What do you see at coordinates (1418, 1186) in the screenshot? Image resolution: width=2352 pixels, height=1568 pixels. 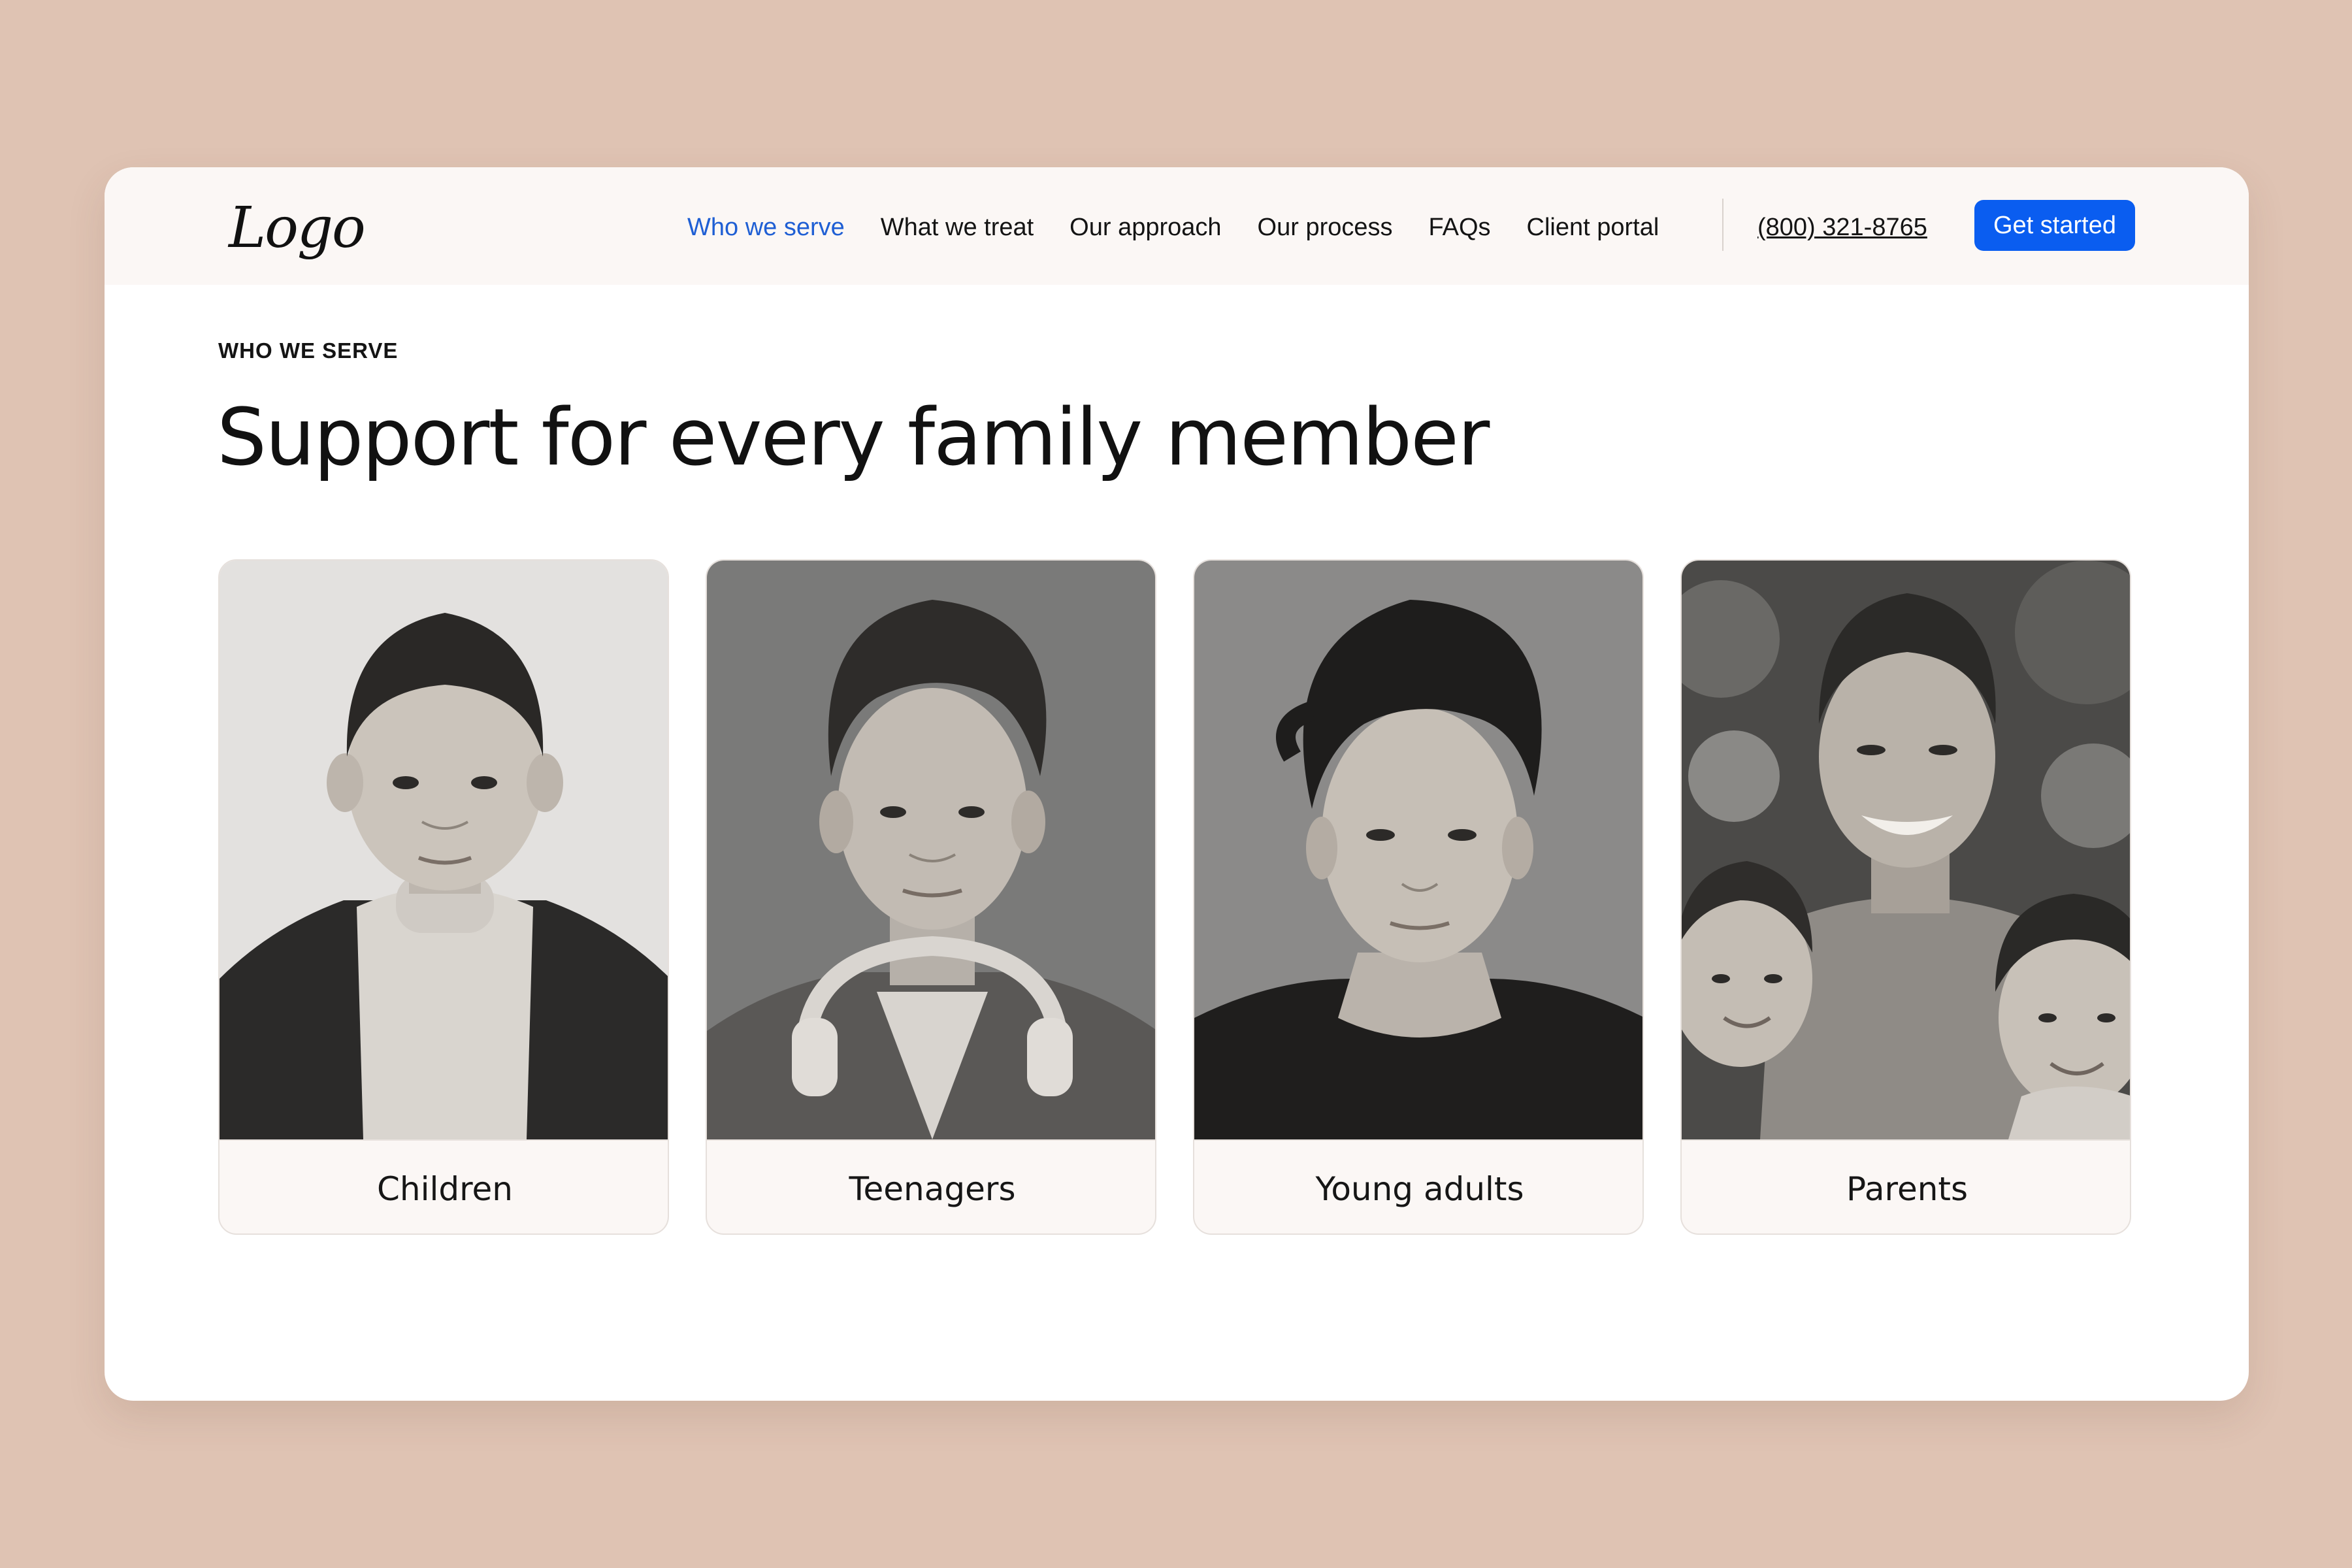 I see `card-label: Young adults` at bounding box center [1418, 1186].